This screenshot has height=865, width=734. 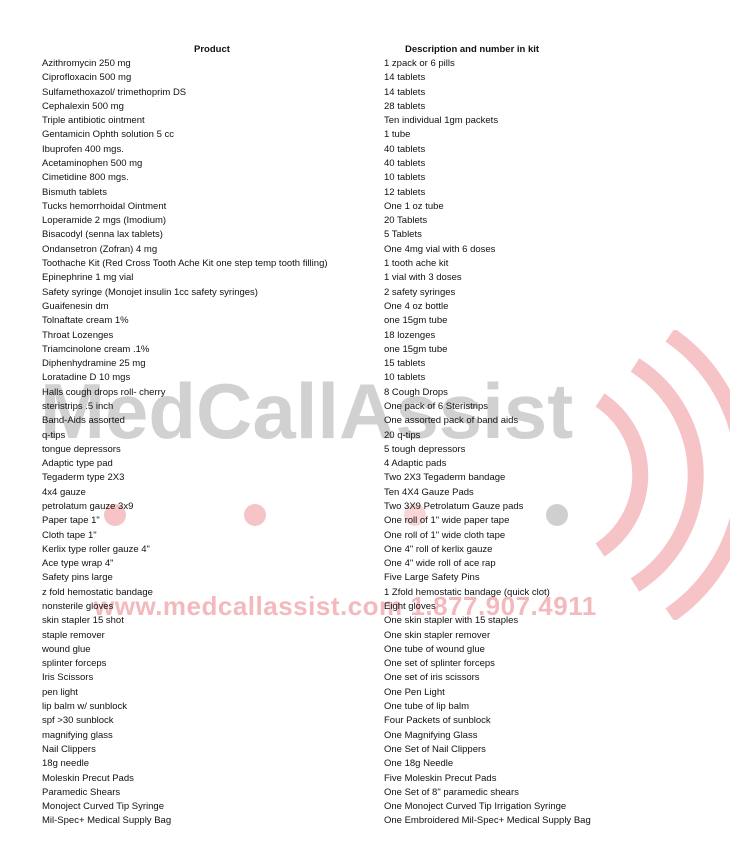 What do you see at coordinates (405, 92) in the screenshot?
I see `description-cell: 14 tablets` at bounding box center [405, 92].